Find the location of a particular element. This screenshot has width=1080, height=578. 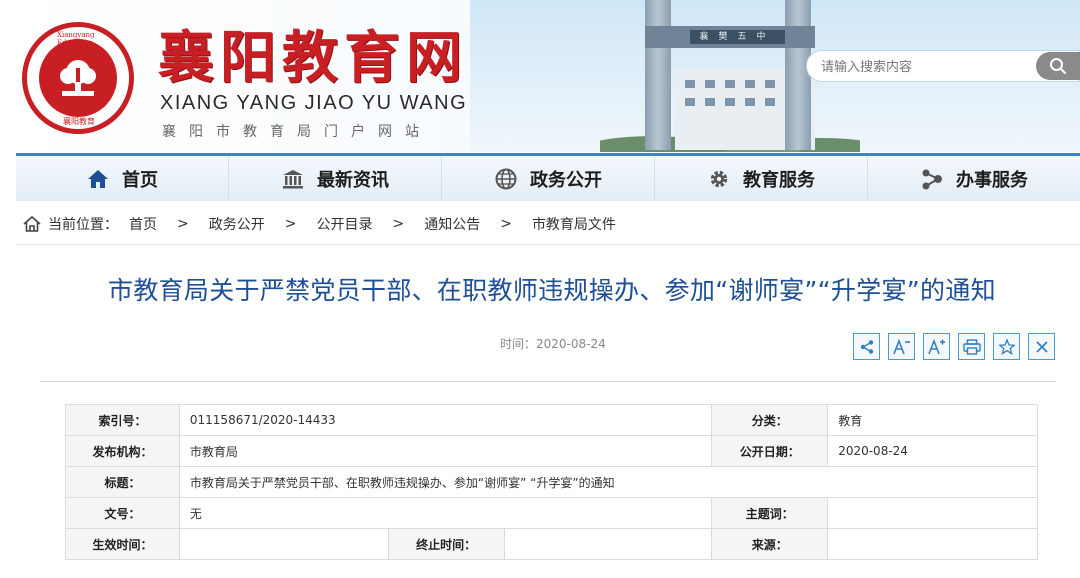

nav-label: 最新资讯 is located at coordinates (353, 180).